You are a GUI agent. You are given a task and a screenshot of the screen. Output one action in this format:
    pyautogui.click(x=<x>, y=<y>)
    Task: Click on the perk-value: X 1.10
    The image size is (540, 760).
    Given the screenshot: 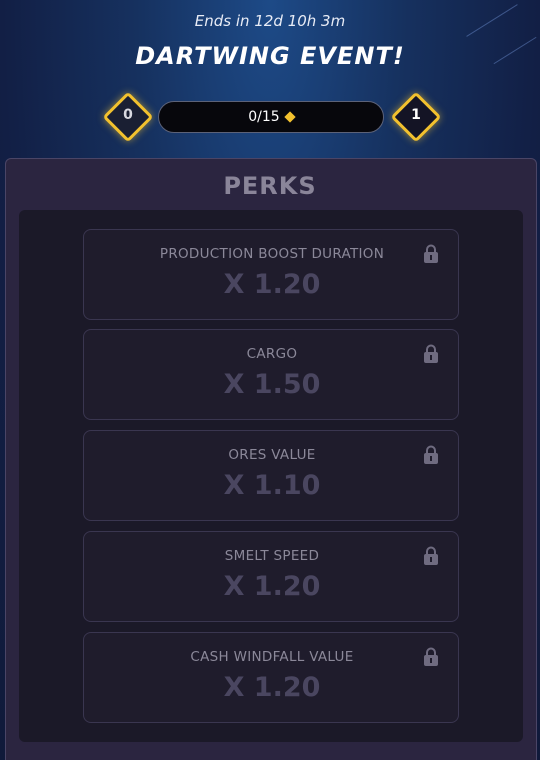 What is the action you would take?
    pyautogui.click(x=272, y=485)
    